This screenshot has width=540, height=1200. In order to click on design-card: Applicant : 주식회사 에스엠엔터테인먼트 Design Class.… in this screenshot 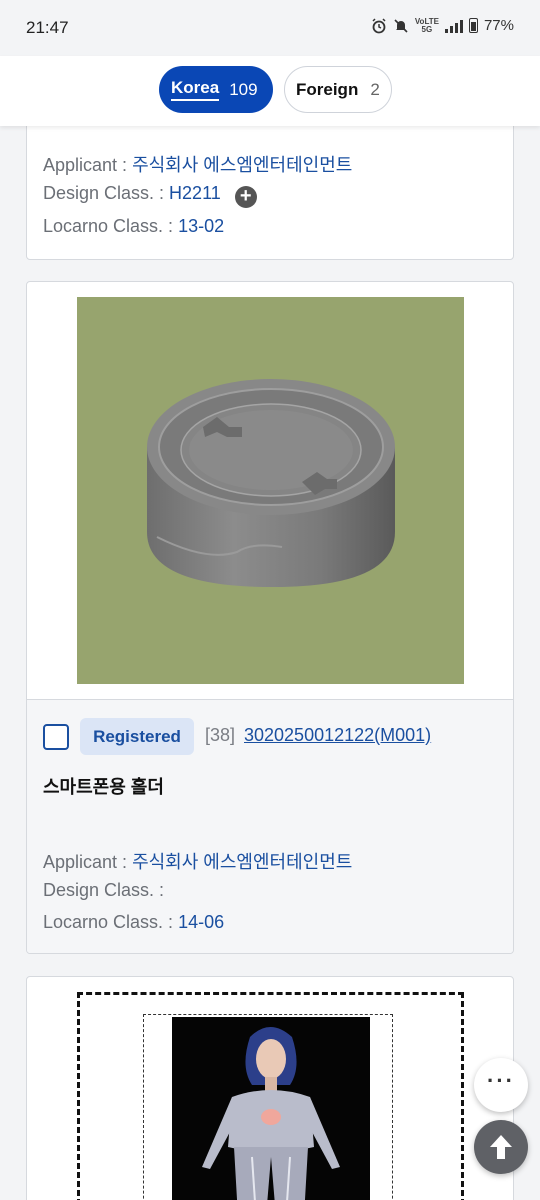, I will do `click(270, 184)`.